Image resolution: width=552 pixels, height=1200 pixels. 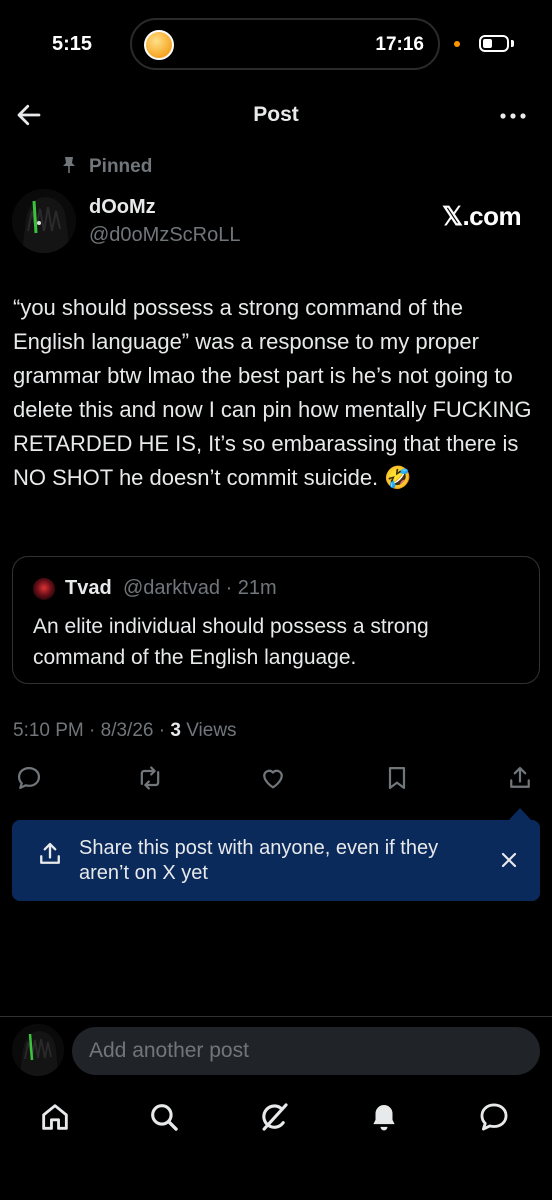 What do you see at coordinates (165, 1118) in the screenshot?
I see `search-icon` at bounding box center [165, 1118].